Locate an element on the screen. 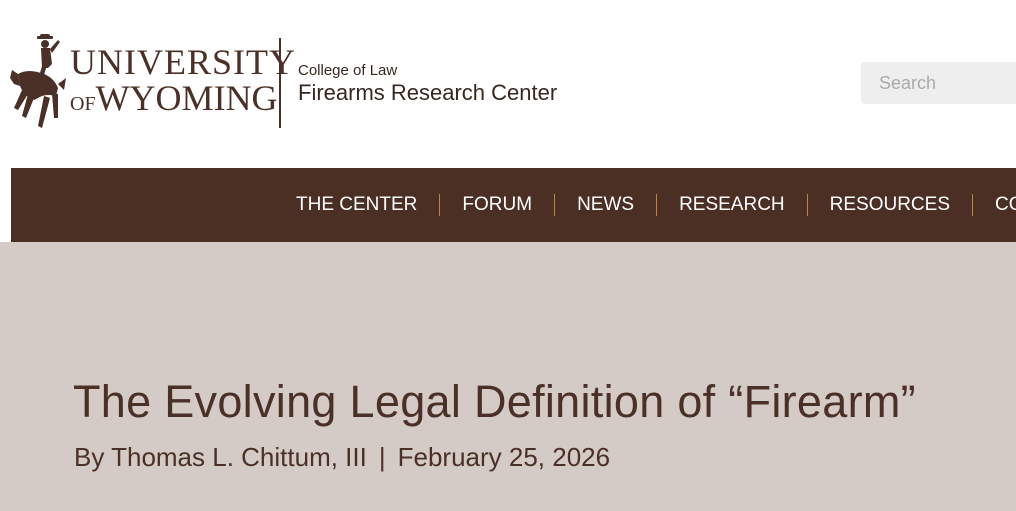  search-input is located at coordinates (938, 83).